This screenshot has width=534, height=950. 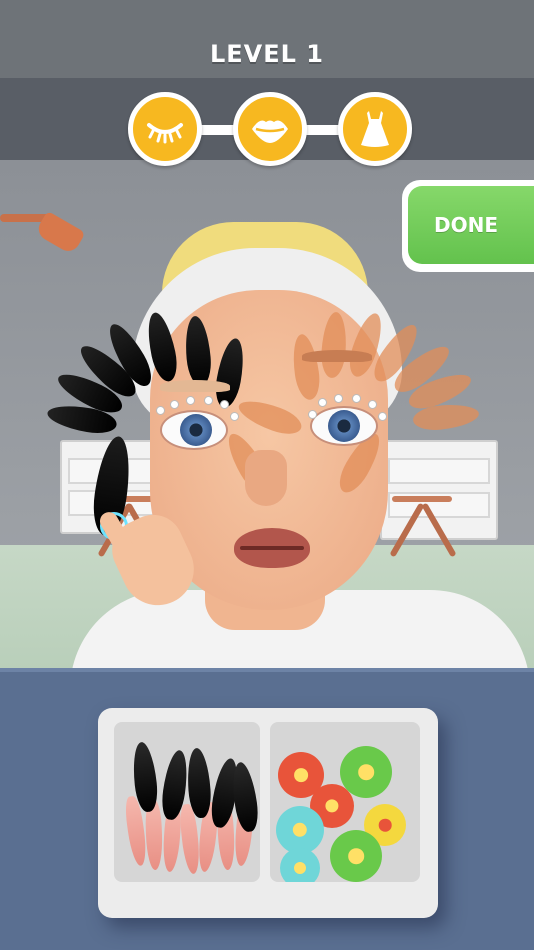 What do you see at coordinates (244, 797) in the screenshot?
I see `lash-petal-item` at bounding box center [244, 797].